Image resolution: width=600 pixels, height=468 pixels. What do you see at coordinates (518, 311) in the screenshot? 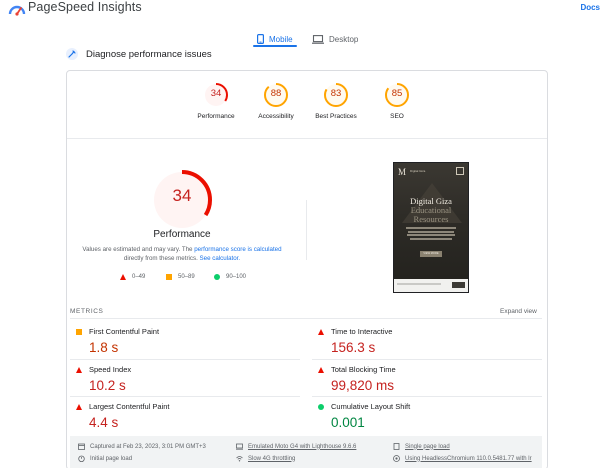
I see `expand-view-toggle: Expand view` at bounding box center [518, 311].